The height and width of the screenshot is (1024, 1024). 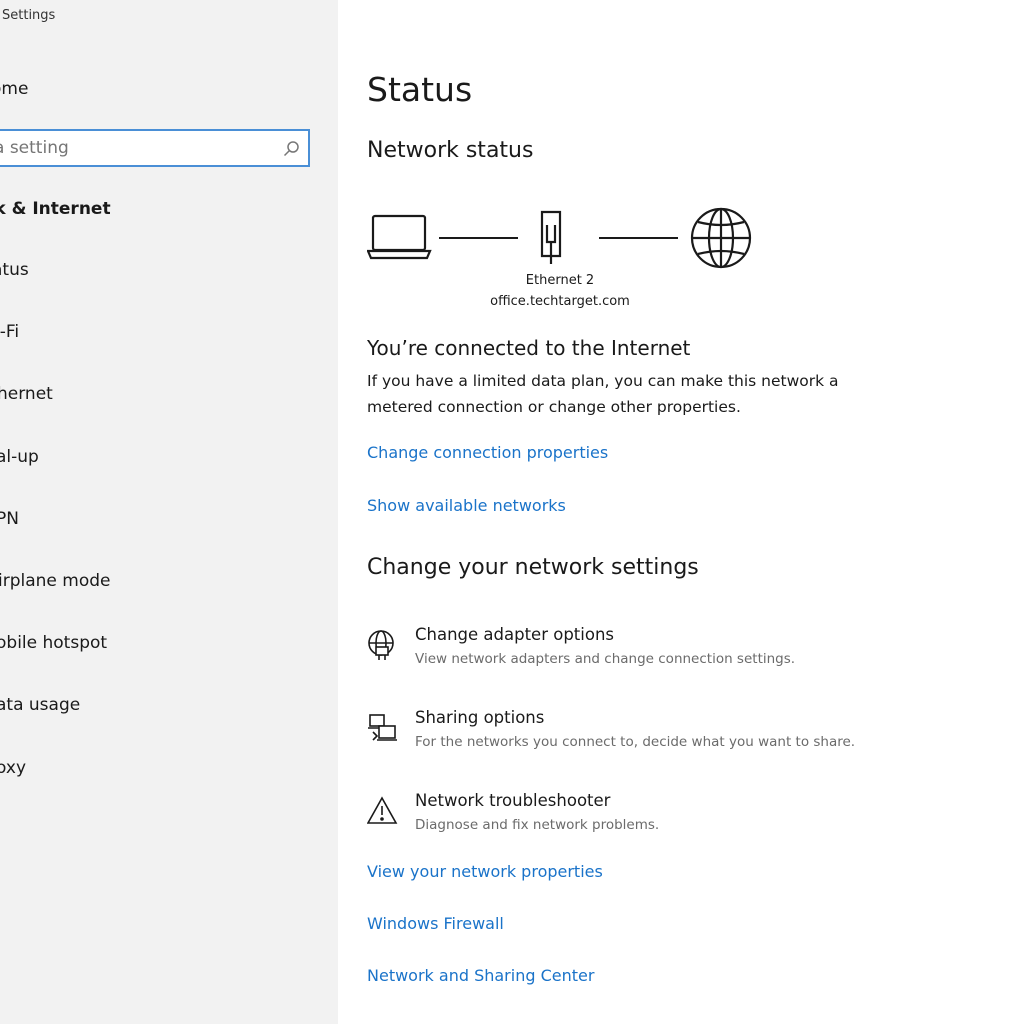 I want to click on app-title: Settings, so click(x=29, y=15).